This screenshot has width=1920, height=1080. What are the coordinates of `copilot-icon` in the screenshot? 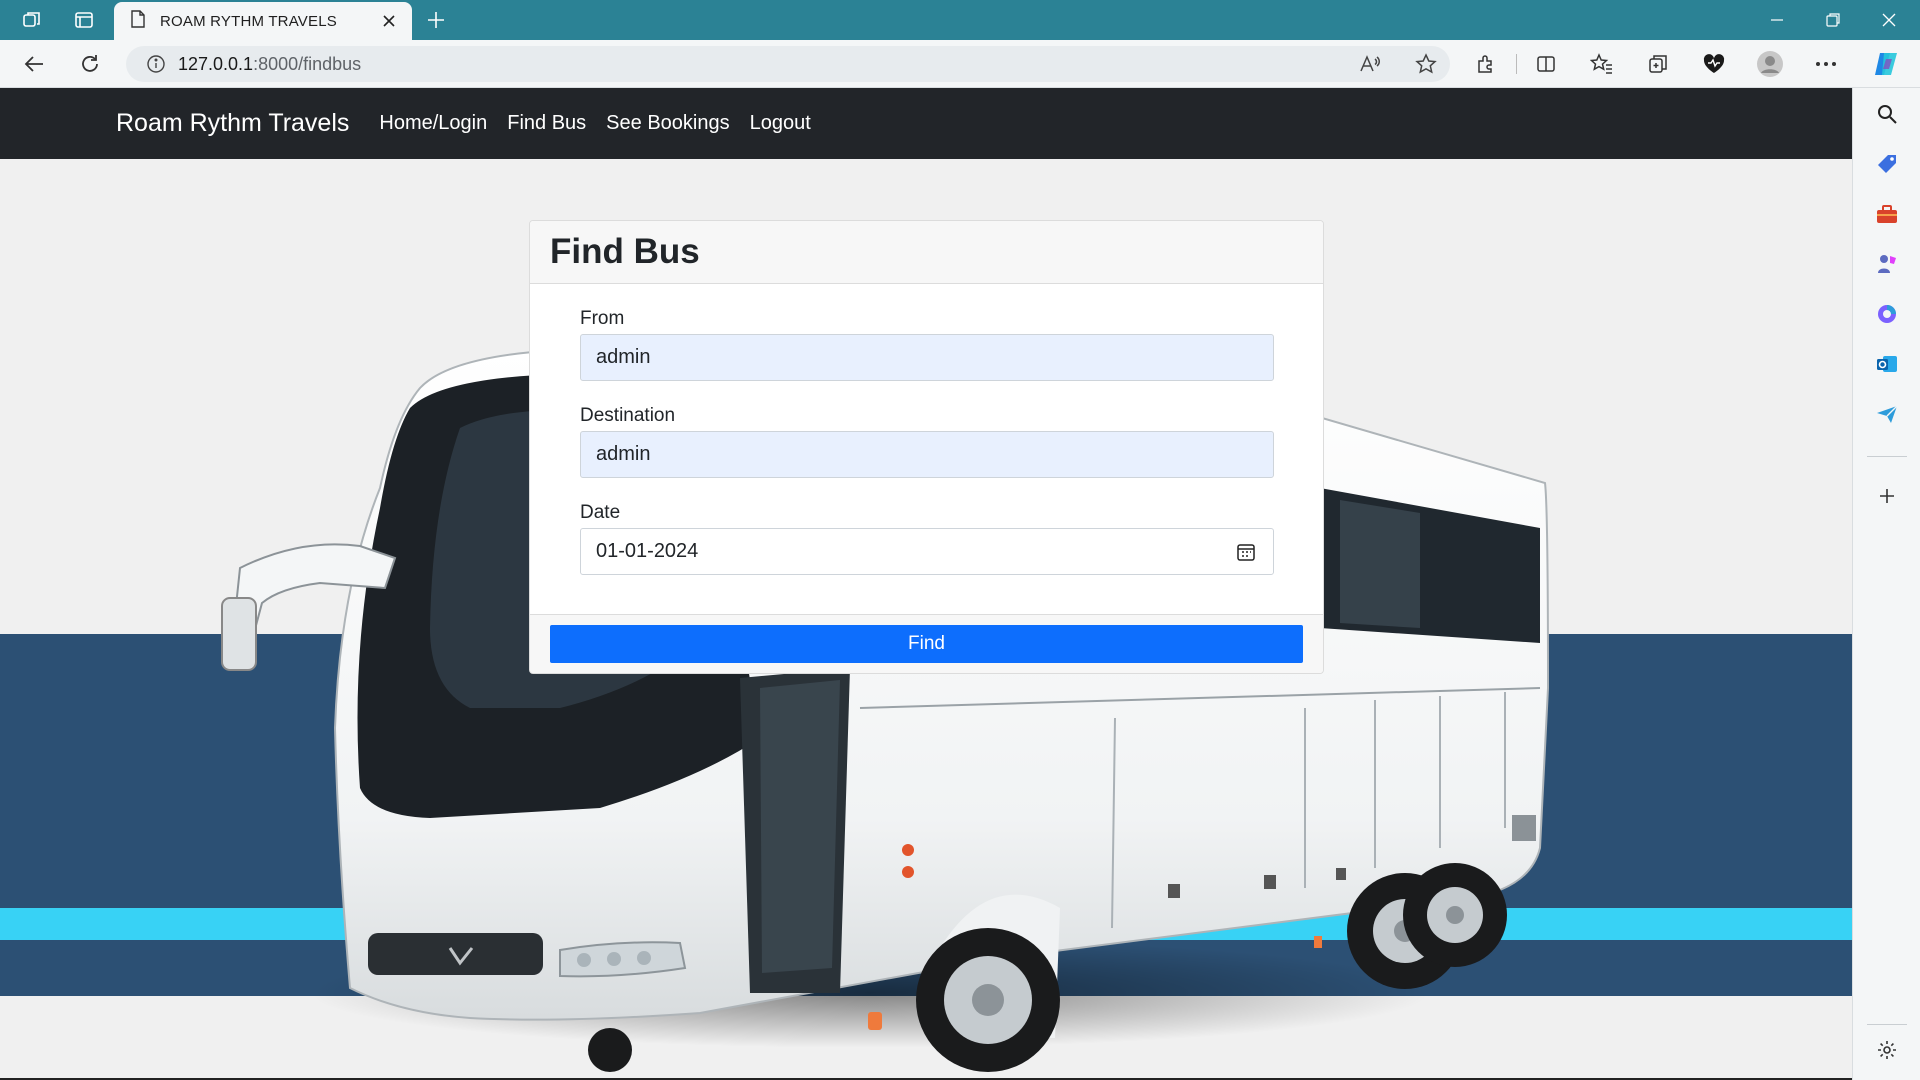 It's located at (1886, 64).